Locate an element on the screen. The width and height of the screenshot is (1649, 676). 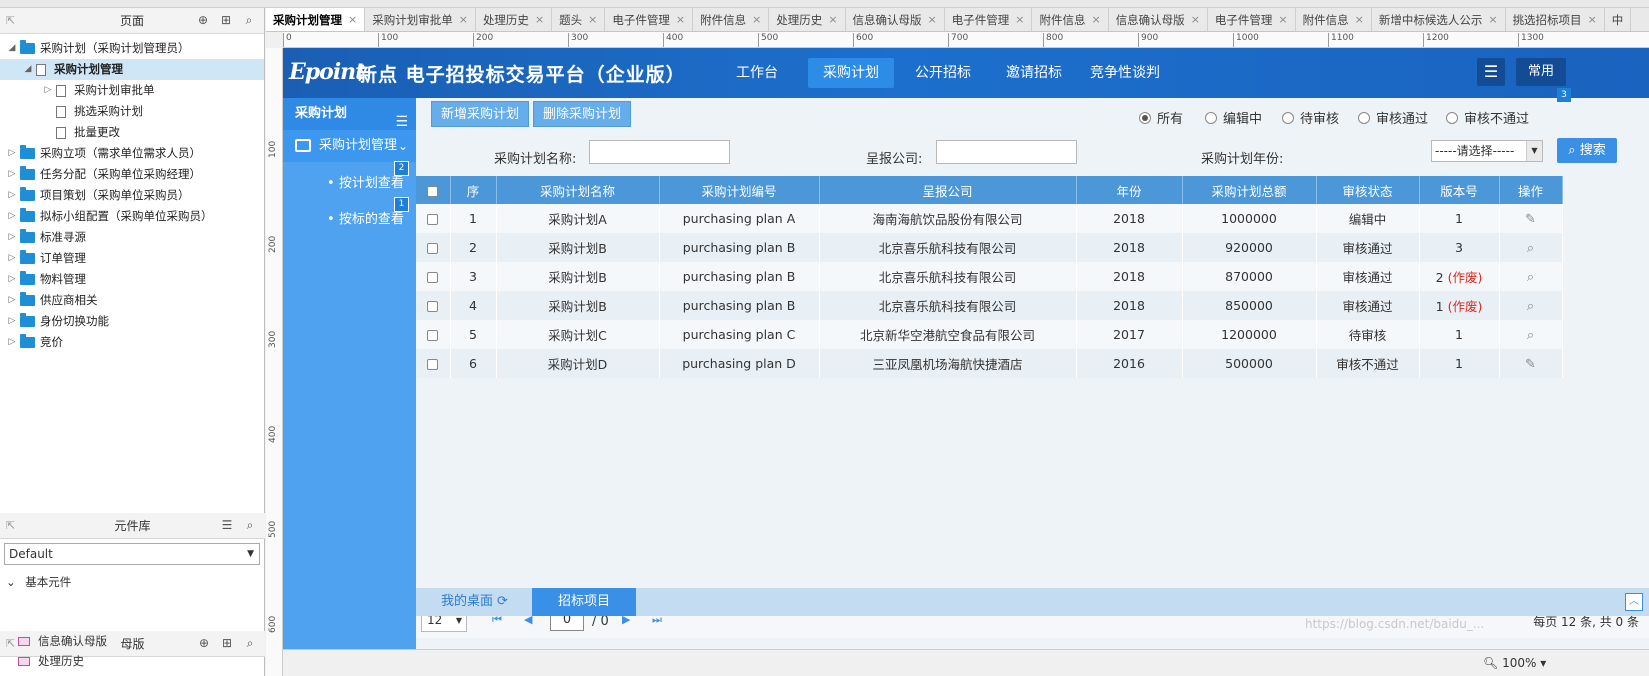
document-tab: 采购计划审批单 × is located at coordinates (420, 19).